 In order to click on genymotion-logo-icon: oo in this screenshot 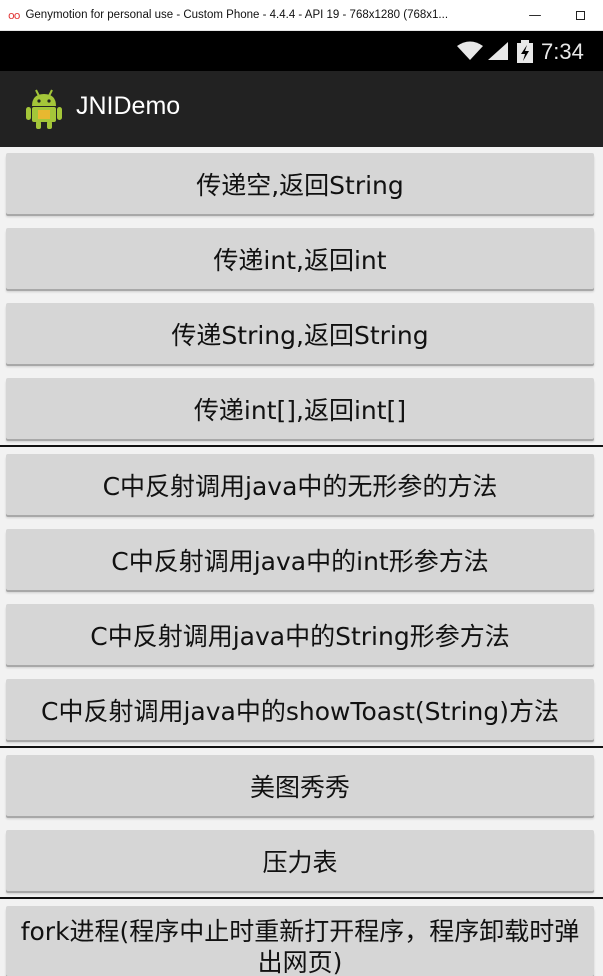, I will do `click(14, 15)`.